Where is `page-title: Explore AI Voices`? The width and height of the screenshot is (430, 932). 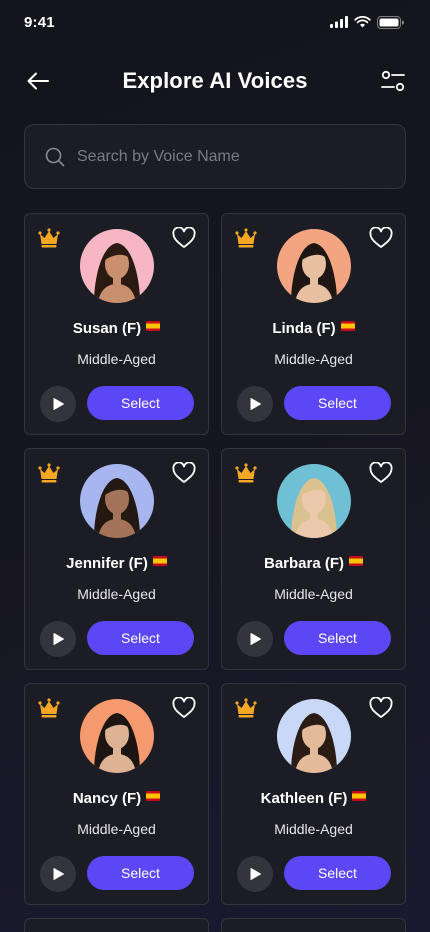 page-title: Explore AI Voices is located at coordinates (215, 80).